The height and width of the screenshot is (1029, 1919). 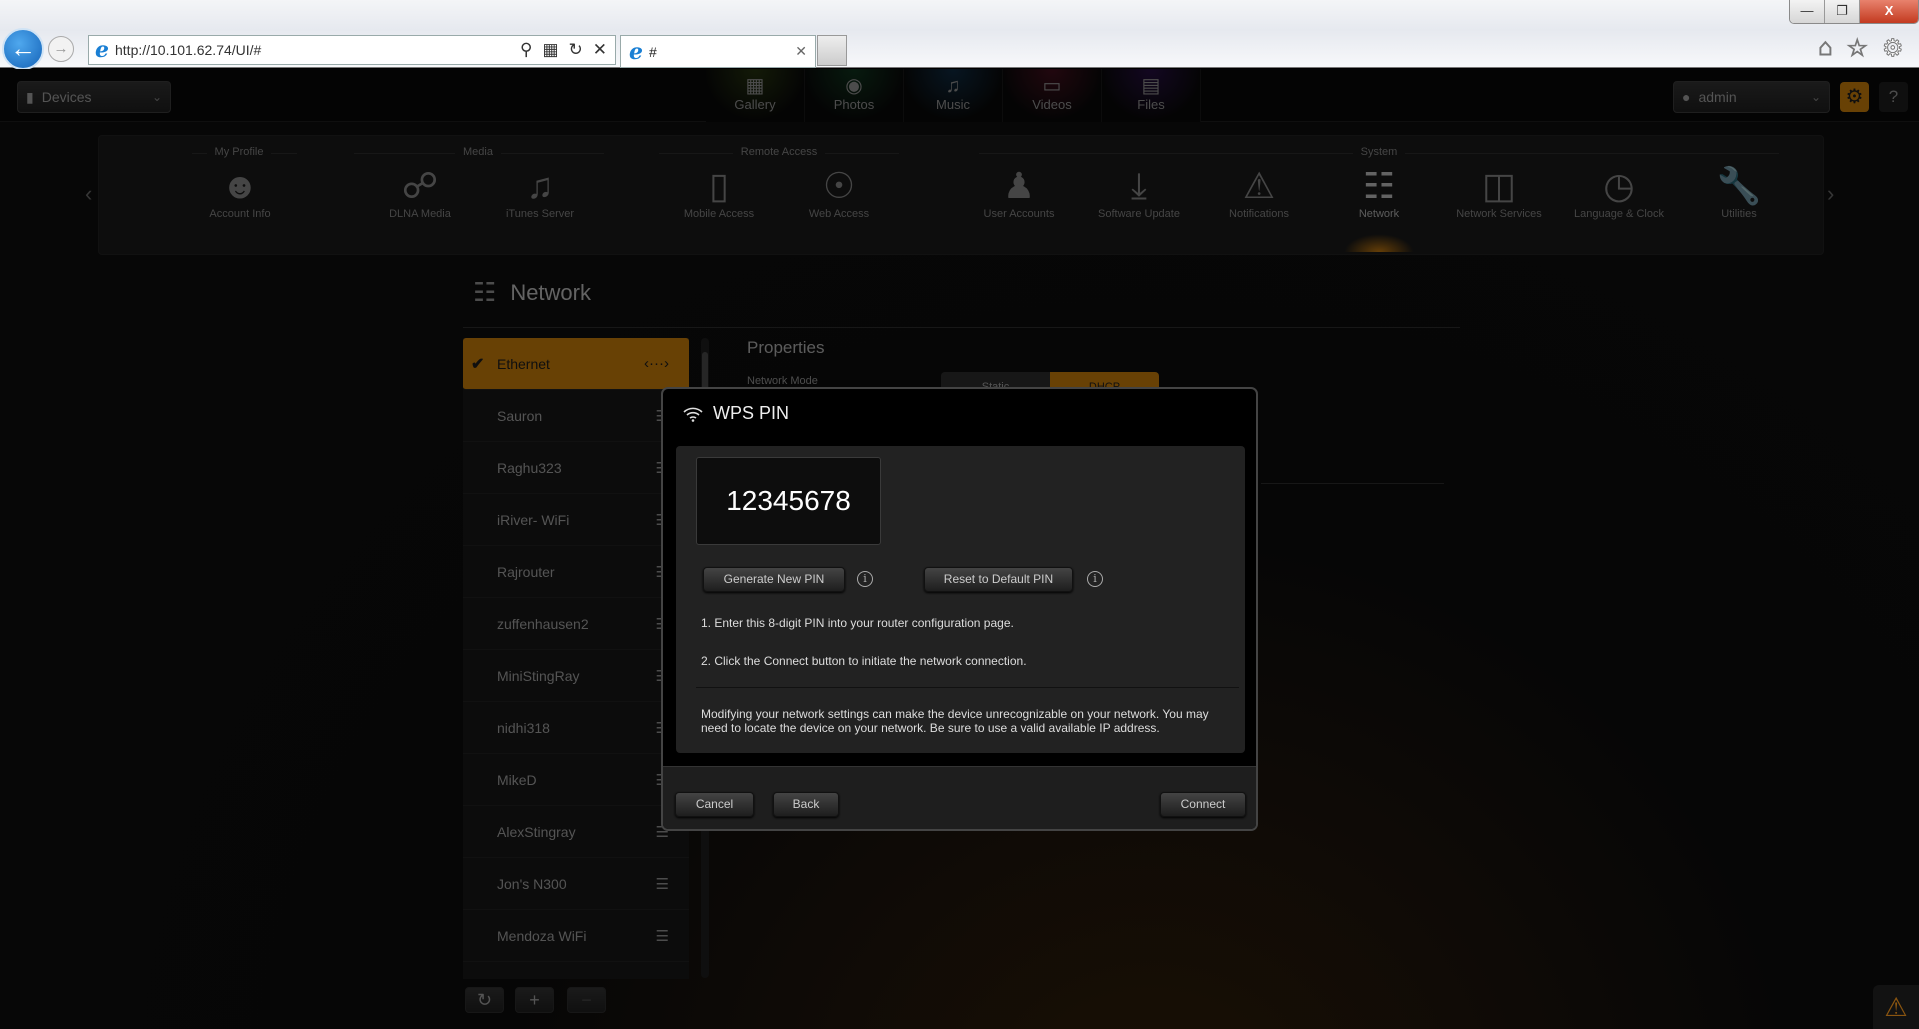 What do you see at coordinates (517, 779) in the screenshot?
I see `network-name: MikeD` at bounding box center [517, 779].